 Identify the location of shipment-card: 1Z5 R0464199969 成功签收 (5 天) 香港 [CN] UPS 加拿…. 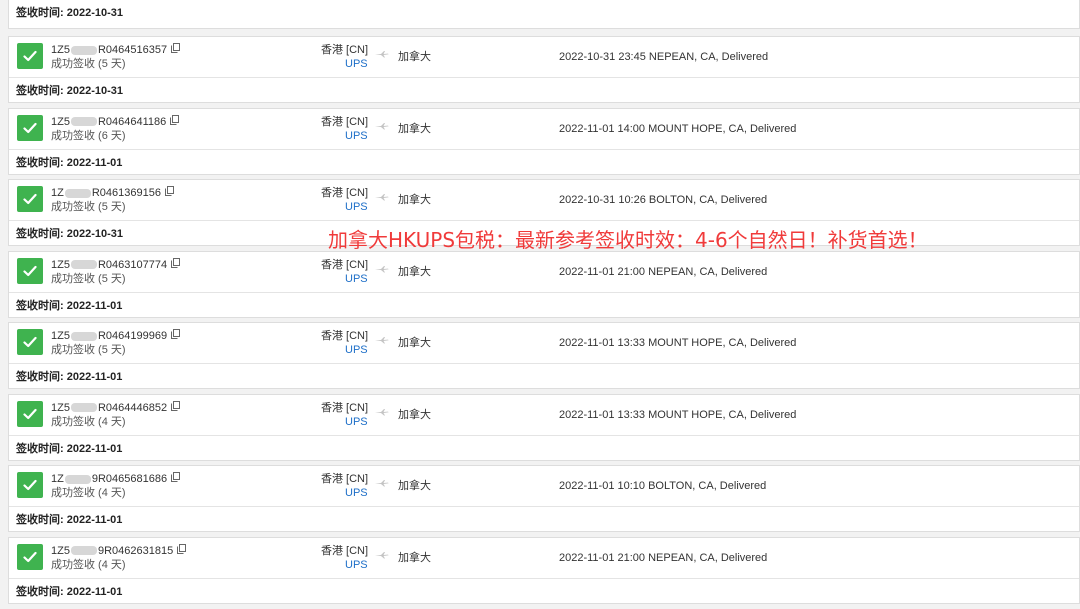
(544, 355).